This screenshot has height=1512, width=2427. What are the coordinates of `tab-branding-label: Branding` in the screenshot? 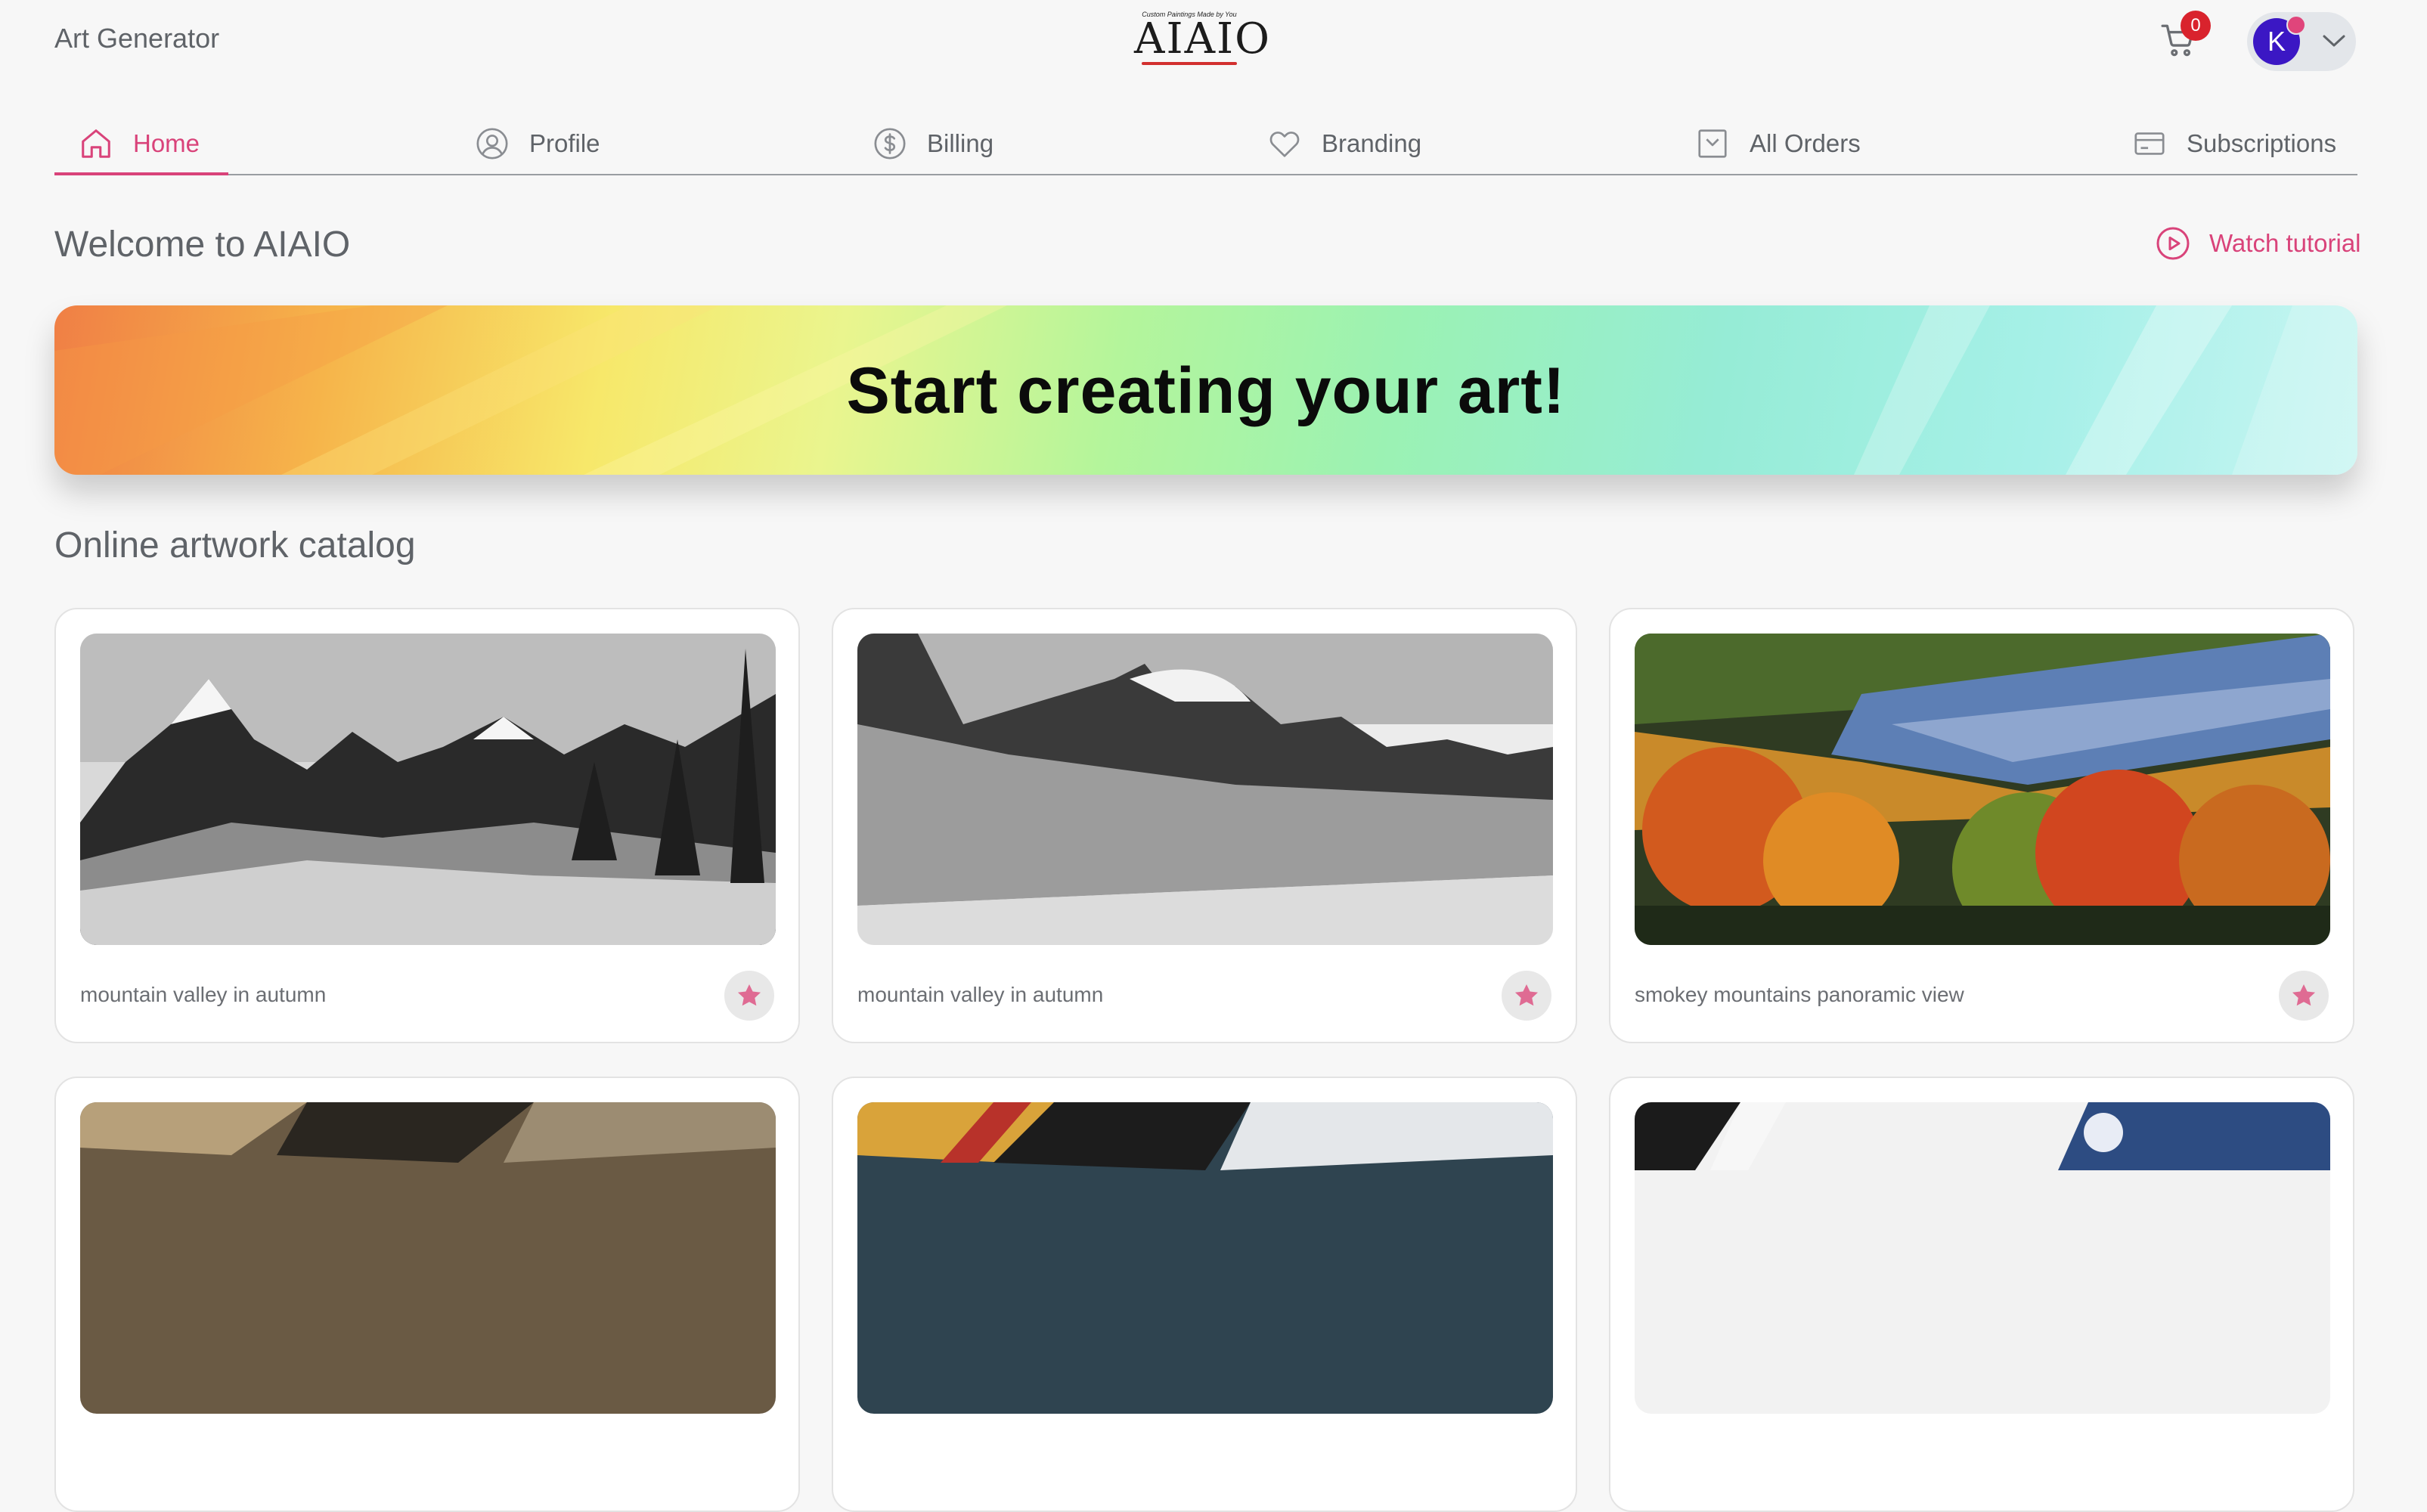 It's located at (1372, 143).